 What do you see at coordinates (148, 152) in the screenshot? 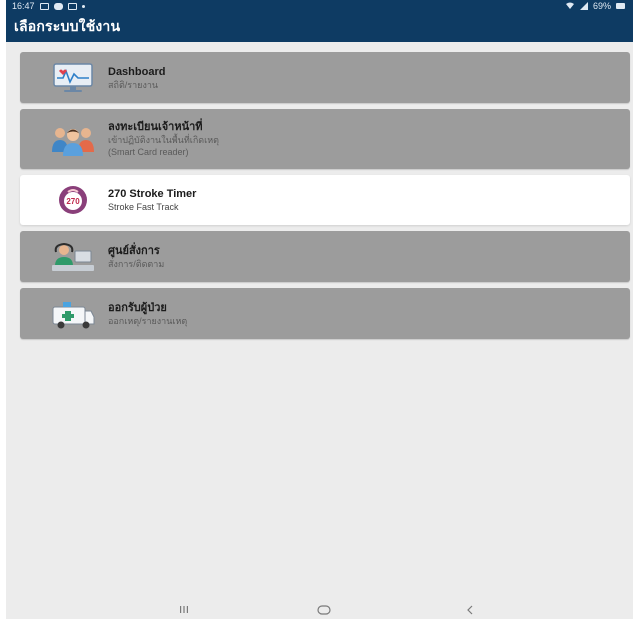
I see `menu-item-subtitle-secondary: (Smart Card reader)` at bounding box center [148, 152].